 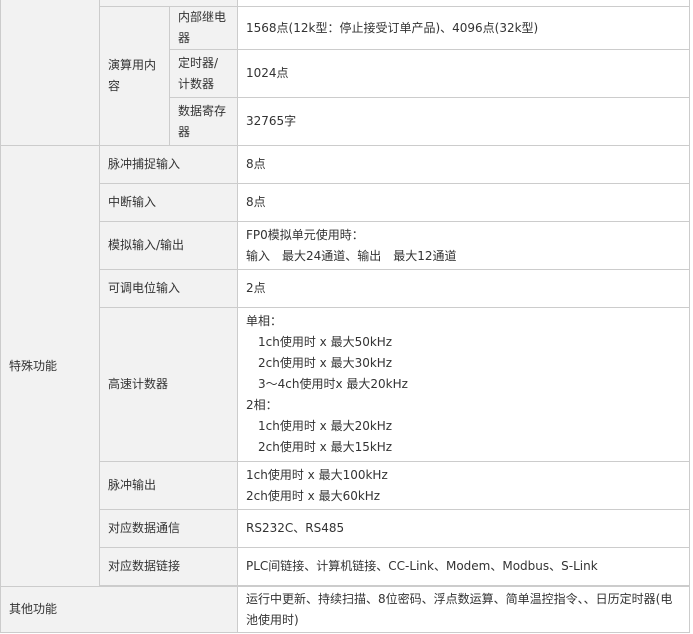 I want to click on hsc-line: 1ch使用时 x 最大50kHz, so click(x=325, y=342).